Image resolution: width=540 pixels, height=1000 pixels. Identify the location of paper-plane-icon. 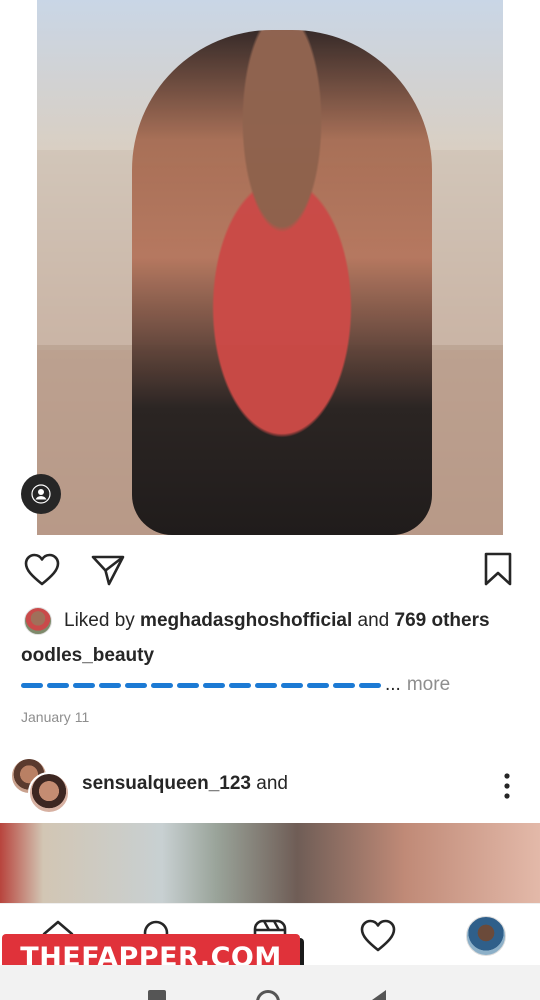
(108, 570).